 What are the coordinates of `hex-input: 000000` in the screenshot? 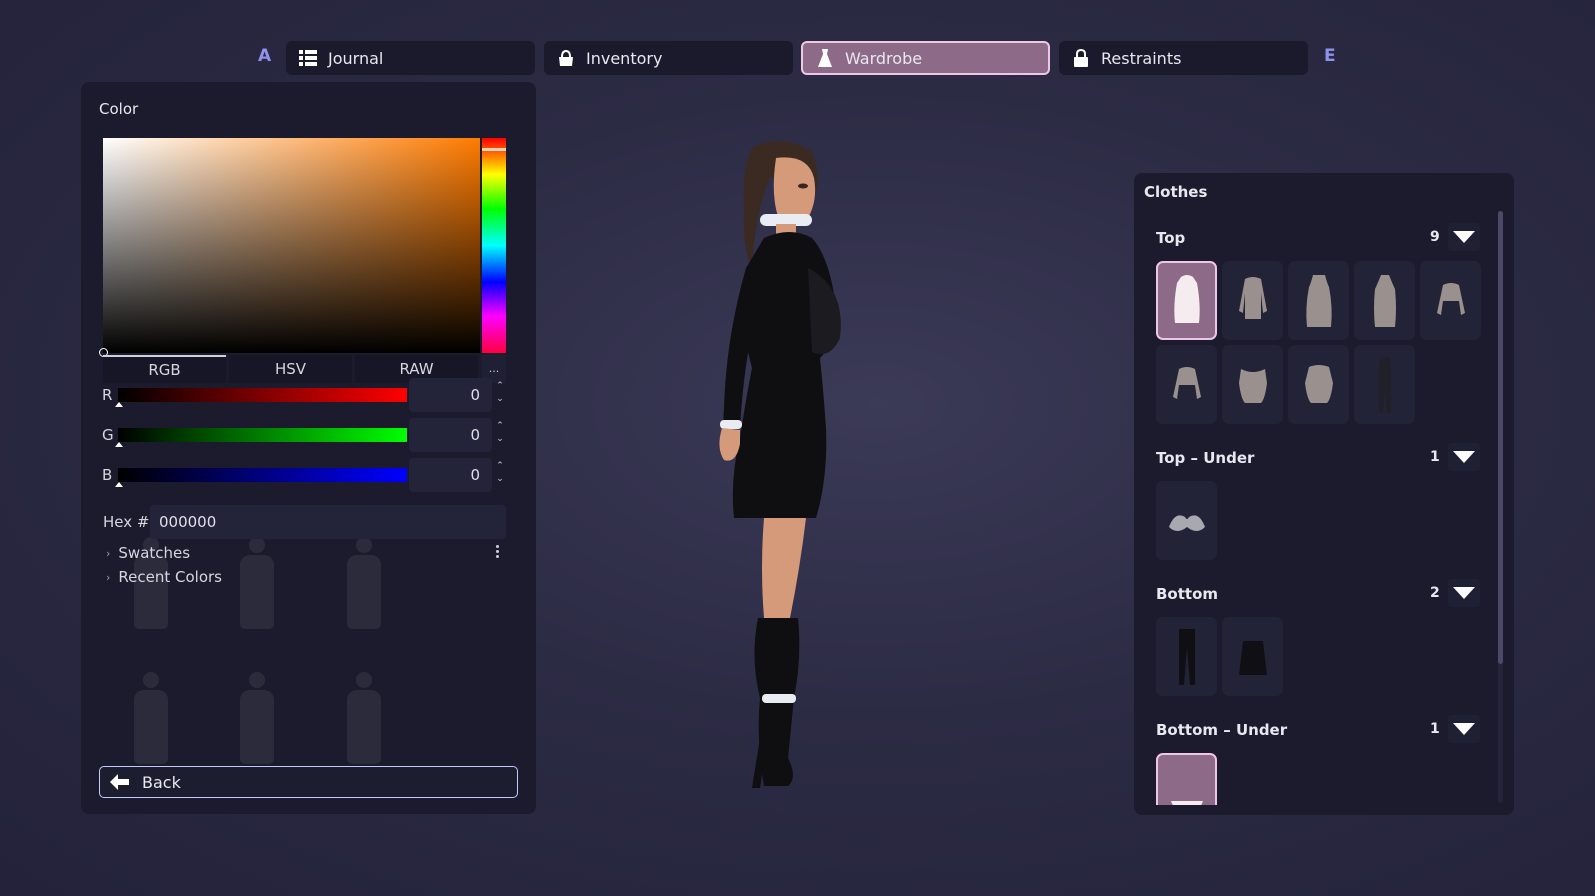 It's located at (328, 522).